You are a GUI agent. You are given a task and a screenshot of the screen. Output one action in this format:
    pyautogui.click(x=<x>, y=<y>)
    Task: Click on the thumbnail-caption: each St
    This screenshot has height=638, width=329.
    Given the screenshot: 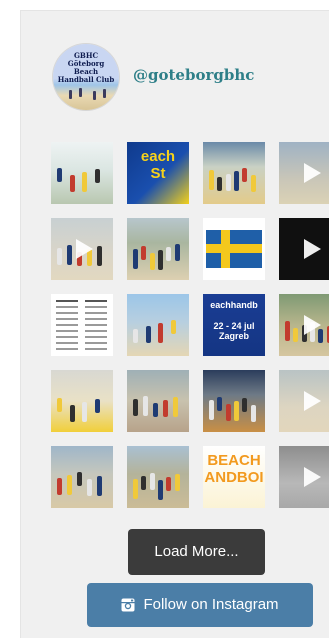 What is the action you would take?
    pyautogui.click(x=158, y=165)
    